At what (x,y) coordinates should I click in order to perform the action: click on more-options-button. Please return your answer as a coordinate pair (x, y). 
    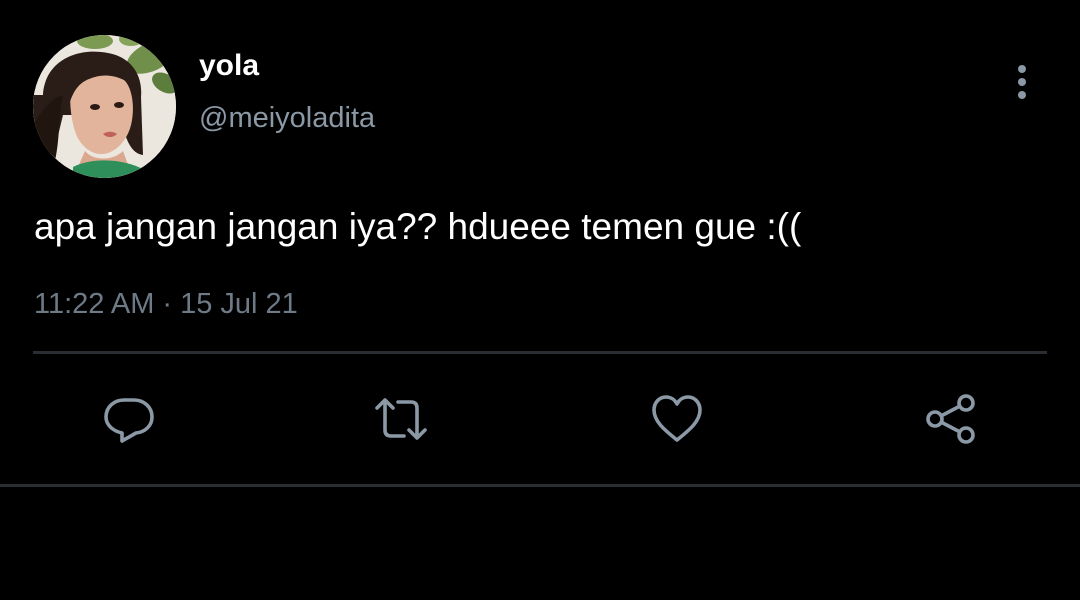
    Looking at the image, I should click on (1022, 82).